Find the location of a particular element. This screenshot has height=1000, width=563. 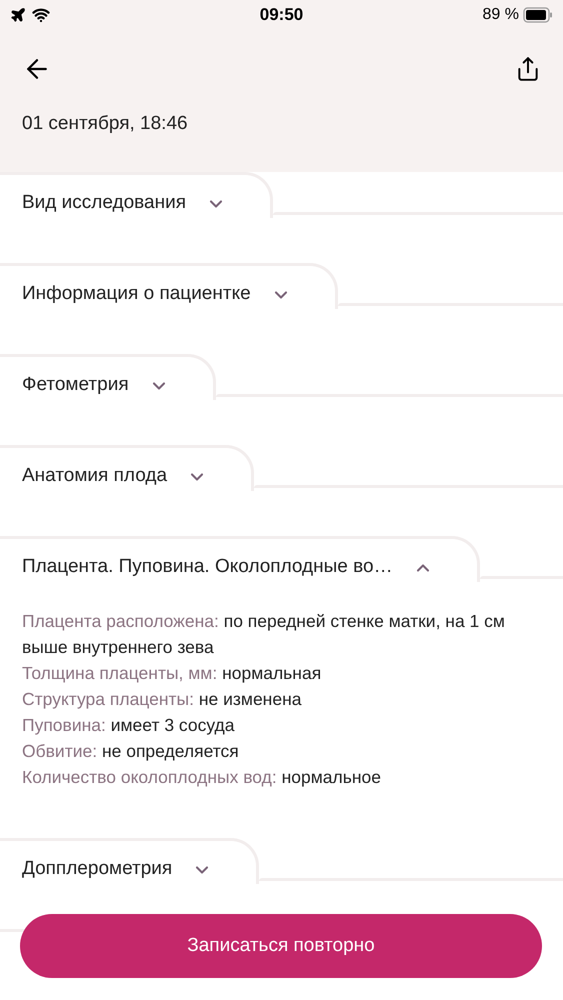

field-text: Количество околоплодных вод: нормальное is located at coordinates (202, 777).